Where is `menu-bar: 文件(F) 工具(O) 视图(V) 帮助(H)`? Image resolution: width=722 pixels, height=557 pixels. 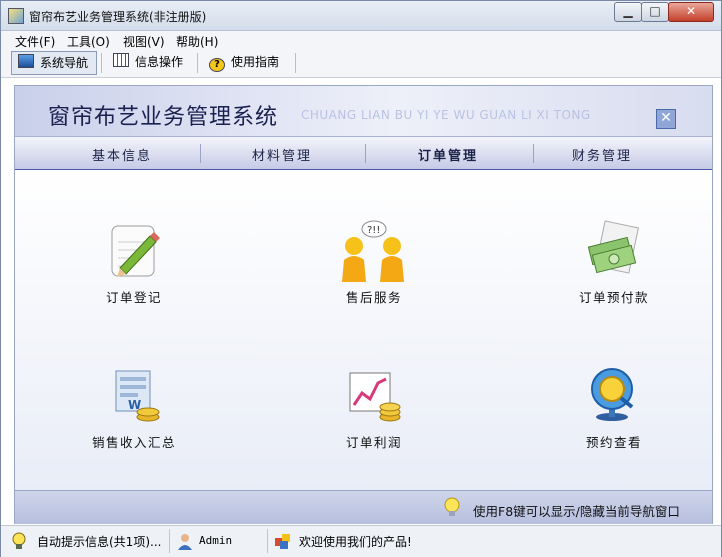 menu-bar: 文件(F) 工具(O) 视图(V) 帮助(H) is located at coordinates (361, 40).